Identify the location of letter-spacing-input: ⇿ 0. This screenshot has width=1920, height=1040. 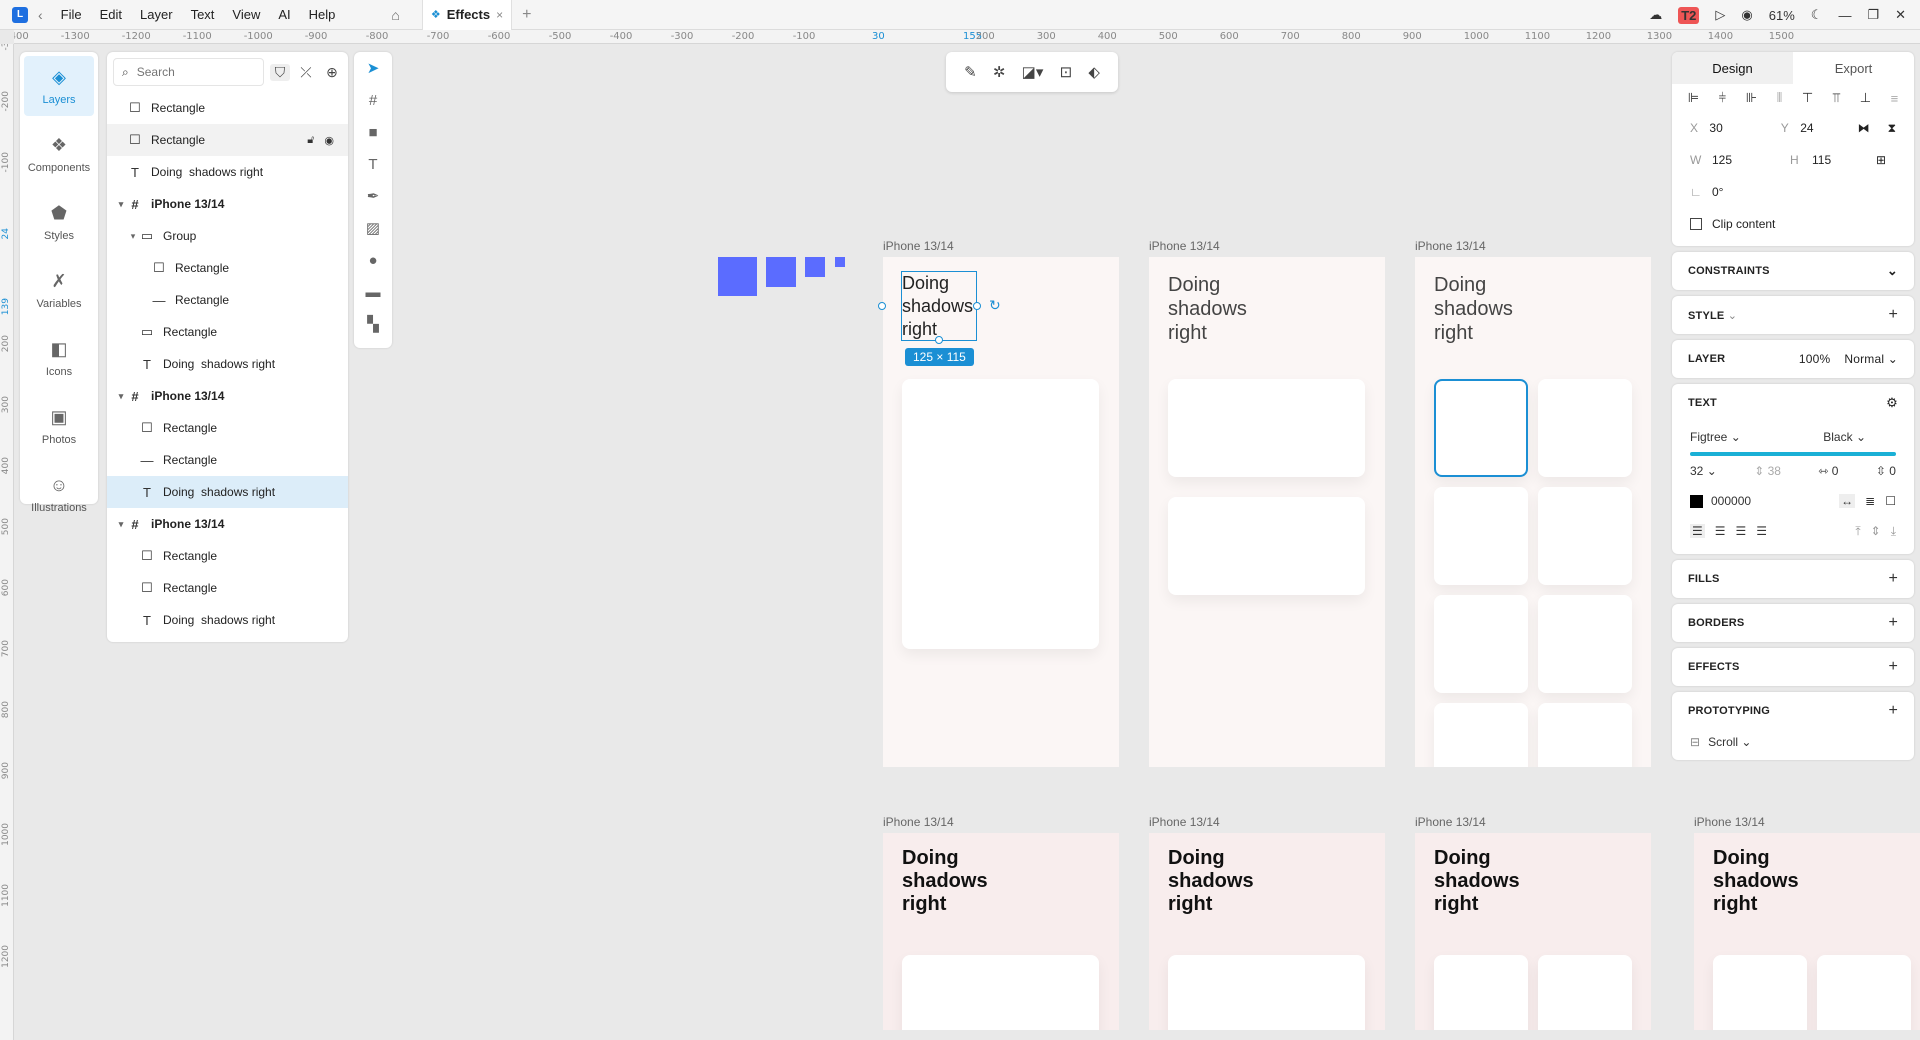
(1828, 471).